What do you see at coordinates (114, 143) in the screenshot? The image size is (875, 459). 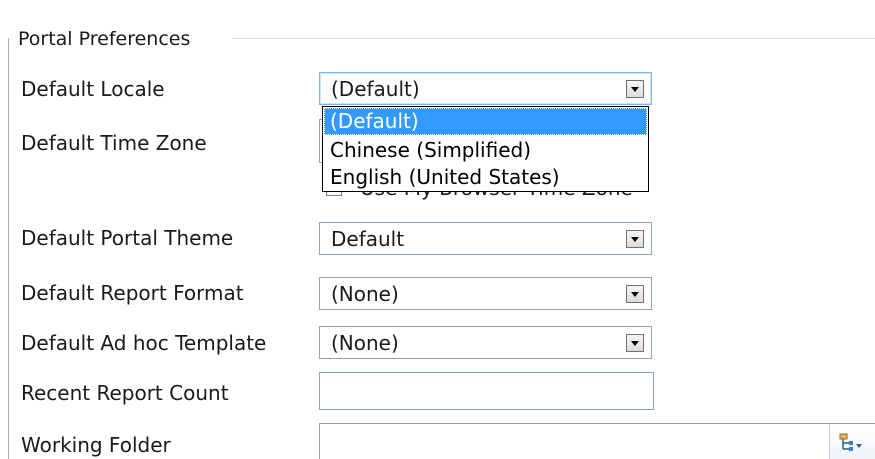 I see `default-time-zone-label: Default Time Zone` at bounding box center [114, 143].